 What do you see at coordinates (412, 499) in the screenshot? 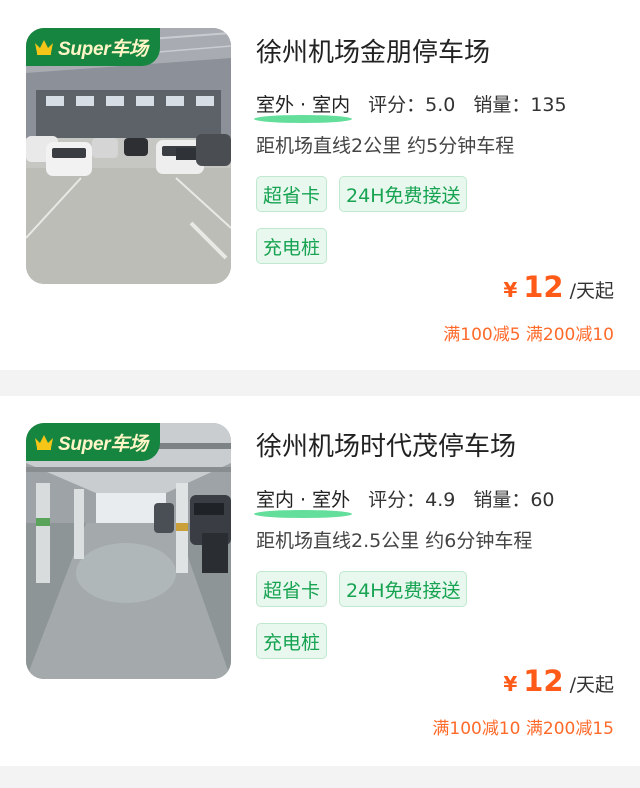
I see `rating-text: 评分：4.9` at bounding box center [412, 499].